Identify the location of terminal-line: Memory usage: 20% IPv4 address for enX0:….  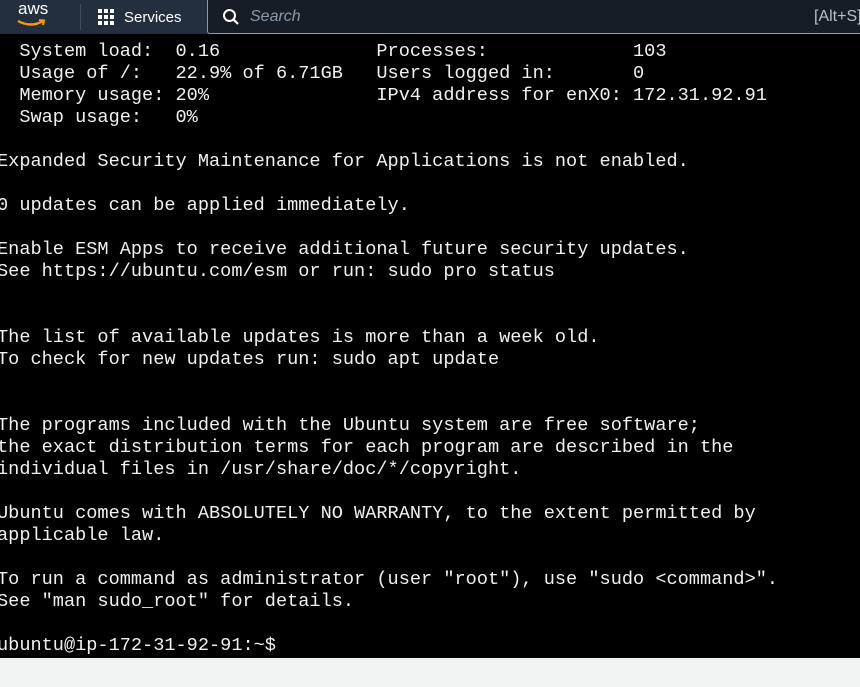
(383, 95).